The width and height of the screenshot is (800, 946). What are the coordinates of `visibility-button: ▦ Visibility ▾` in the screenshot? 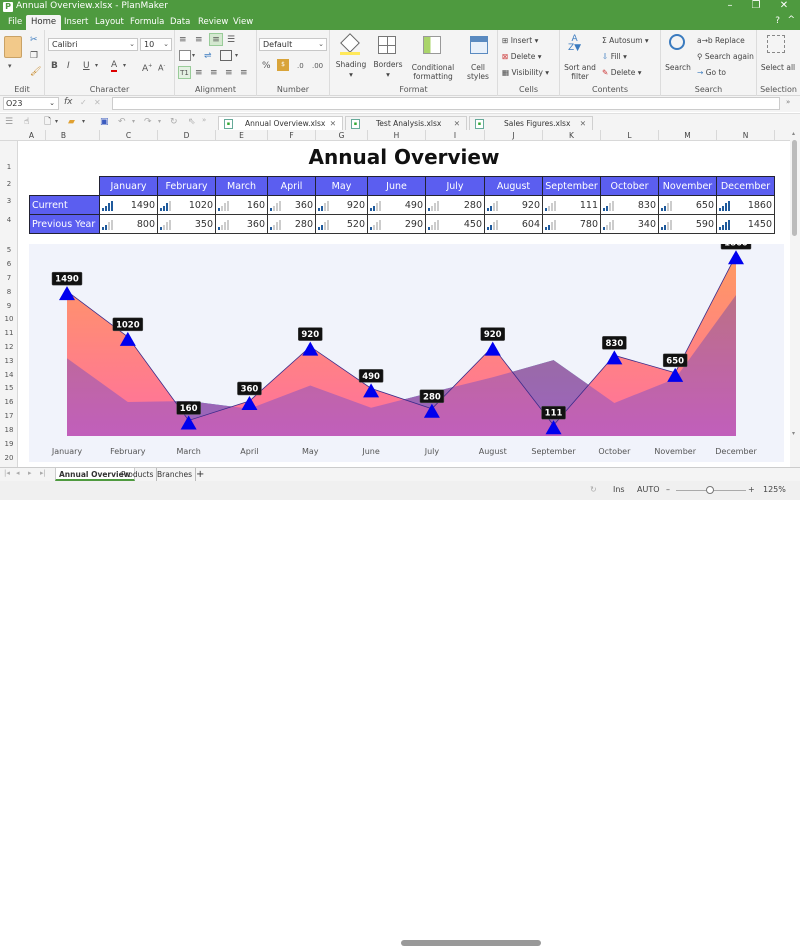 It's located at (525, 72).